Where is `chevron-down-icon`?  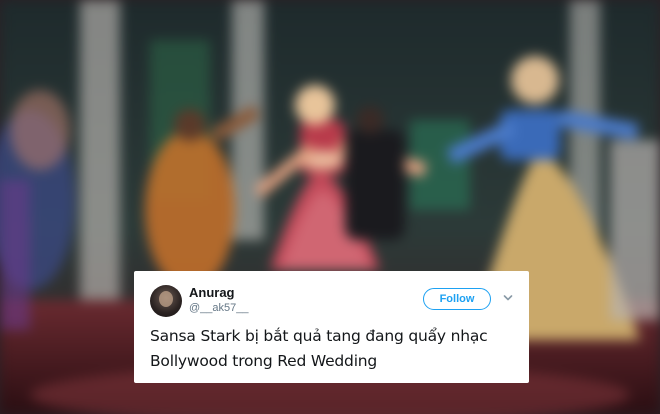 chevron-down-icon is located at coordinates (508, 298).